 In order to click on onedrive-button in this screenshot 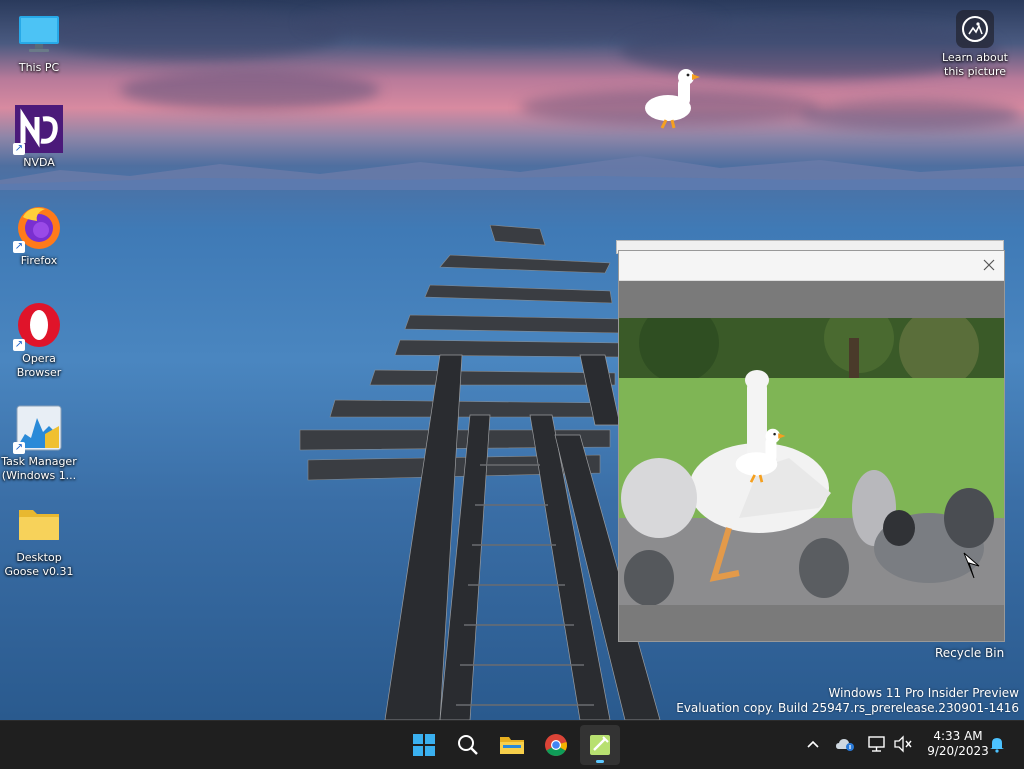, I will do `click(845, 744)`.